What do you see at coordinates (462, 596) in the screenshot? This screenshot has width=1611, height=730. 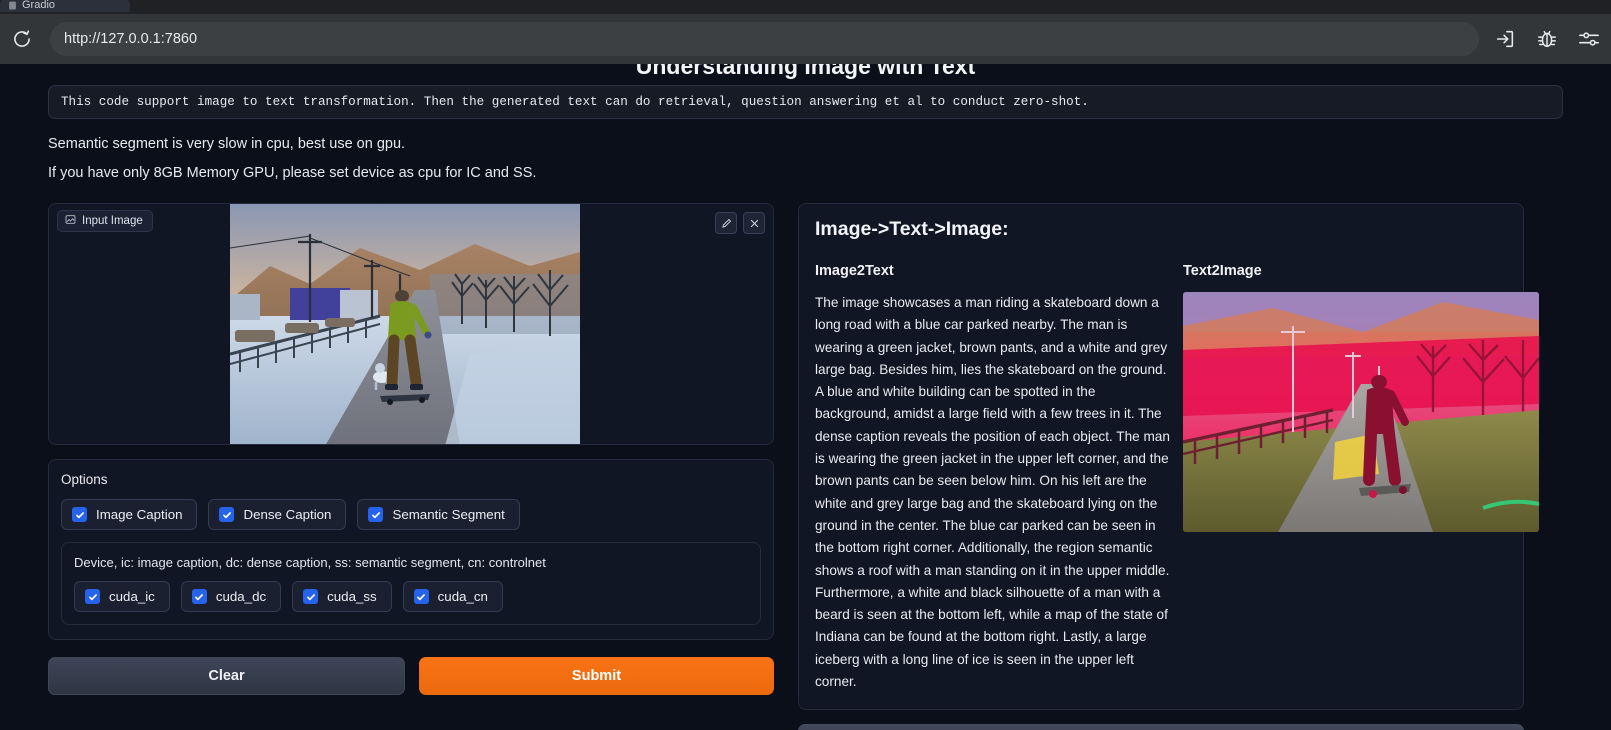 I see `checkbox-label: cuda_cn` at bounding box center [462, 596].